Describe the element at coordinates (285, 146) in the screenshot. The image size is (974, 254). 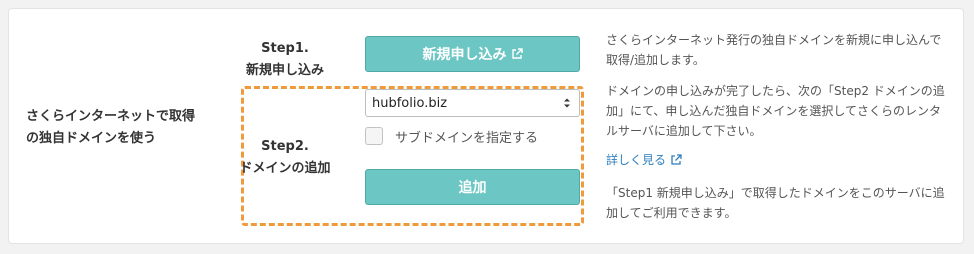
I see `step2-title-line-1: Step2.` at that location.